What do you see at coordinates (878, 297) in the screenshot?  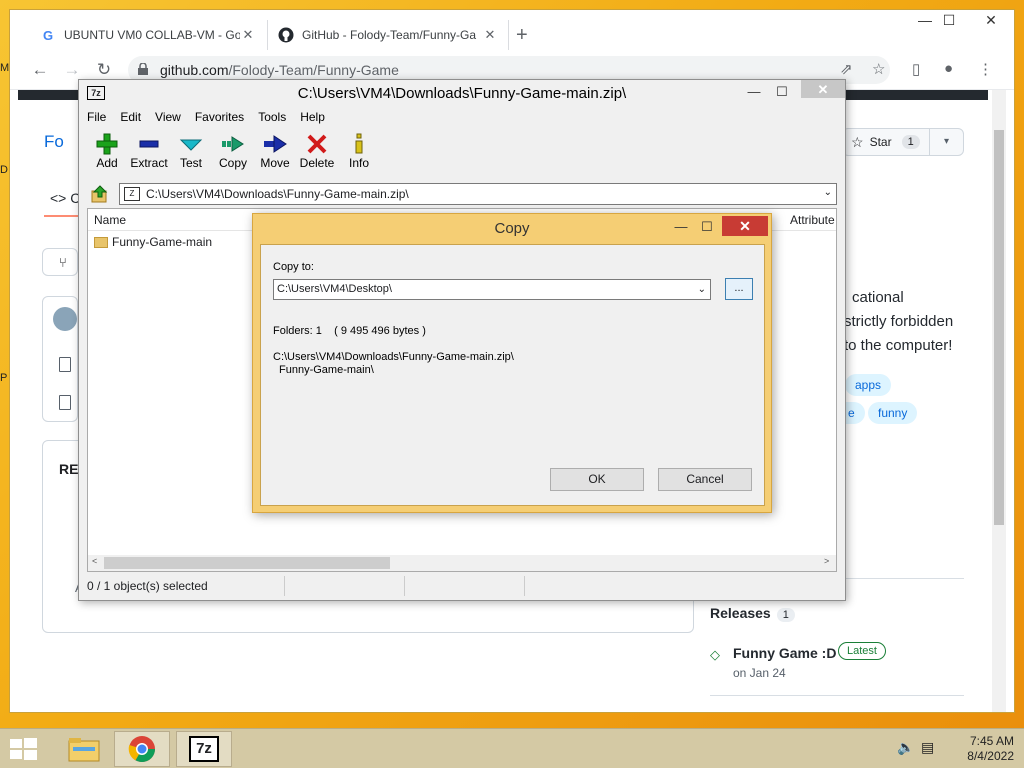 I see `description-line: cational` at bounding box center [878, 297].